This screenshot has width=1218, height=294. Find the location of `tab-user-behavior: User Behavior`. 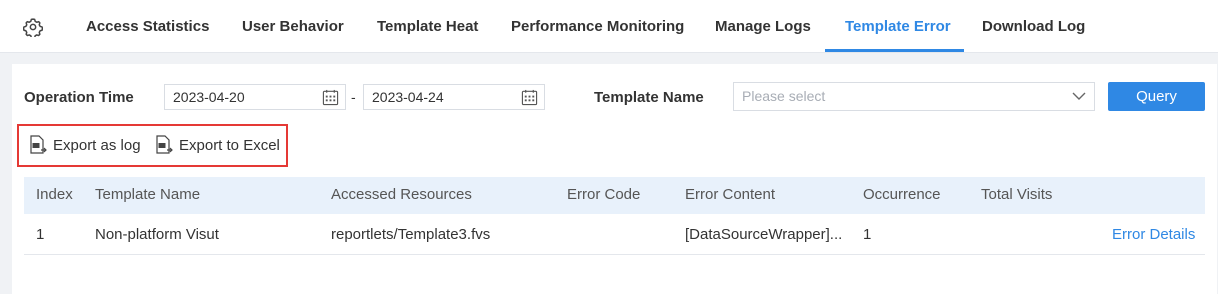

tab-user-behavior: User Behavior is located at coordinates (293, 26).